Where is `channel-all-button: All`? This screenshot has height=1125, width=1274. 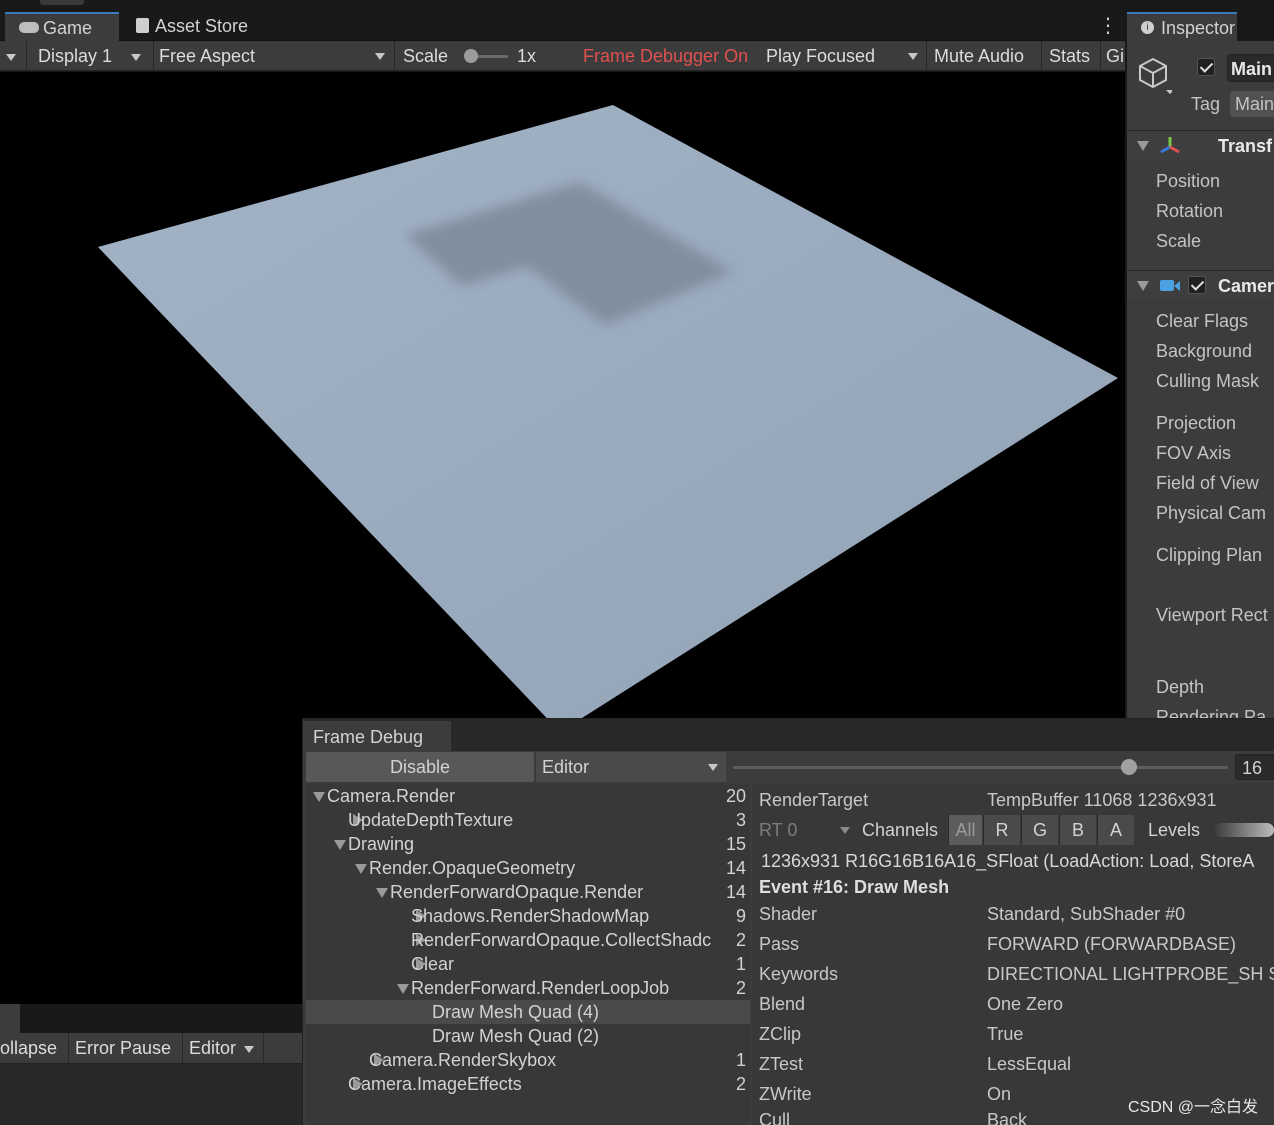 channel-all-button: All is located at coordinates (965, 830).